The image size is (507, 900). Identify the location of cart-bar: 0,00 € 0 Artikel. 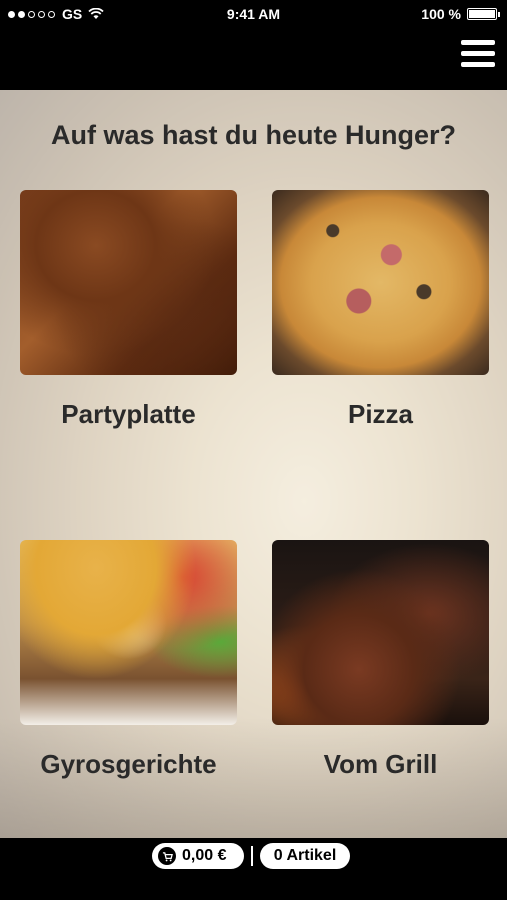
(253, 869).